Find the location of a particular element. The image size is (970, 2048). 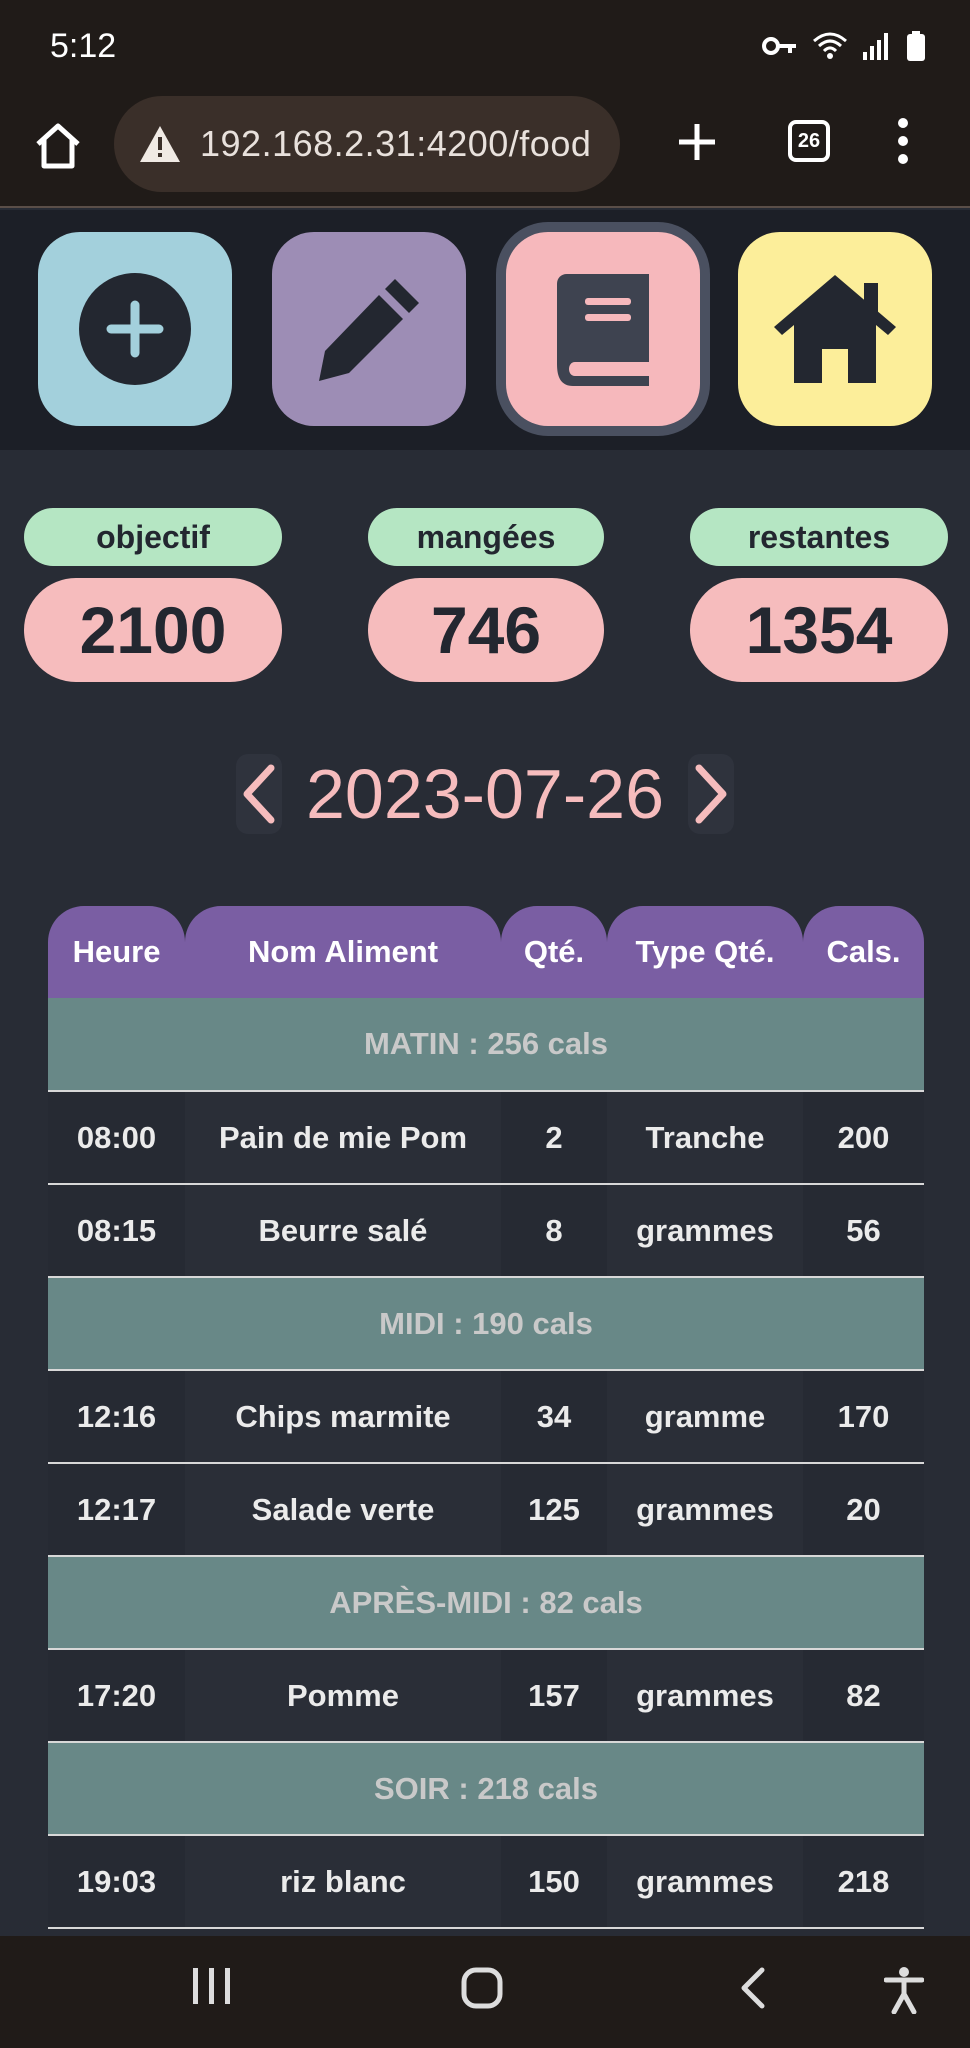

browser-menu-button is located at coordinates (903, 143).